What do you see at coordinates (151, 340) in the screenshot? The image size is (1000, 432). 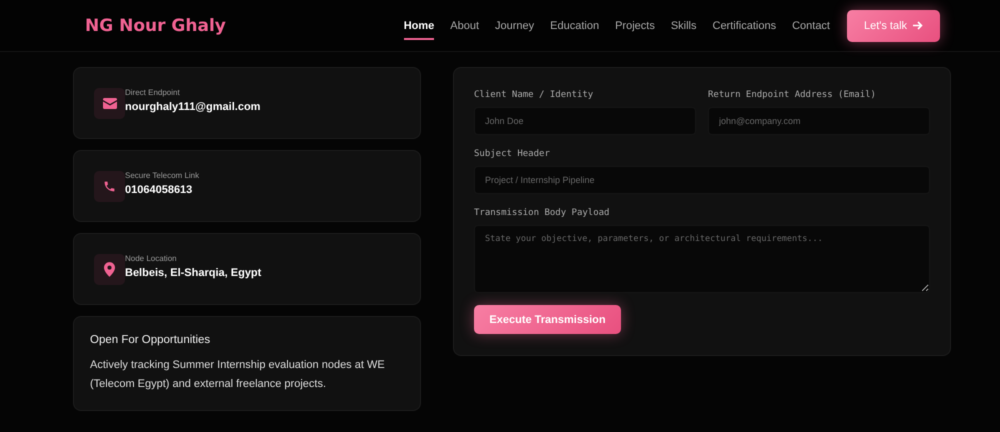 I see `card-title: Open For Opportunities` at bounding box center [151, 340].